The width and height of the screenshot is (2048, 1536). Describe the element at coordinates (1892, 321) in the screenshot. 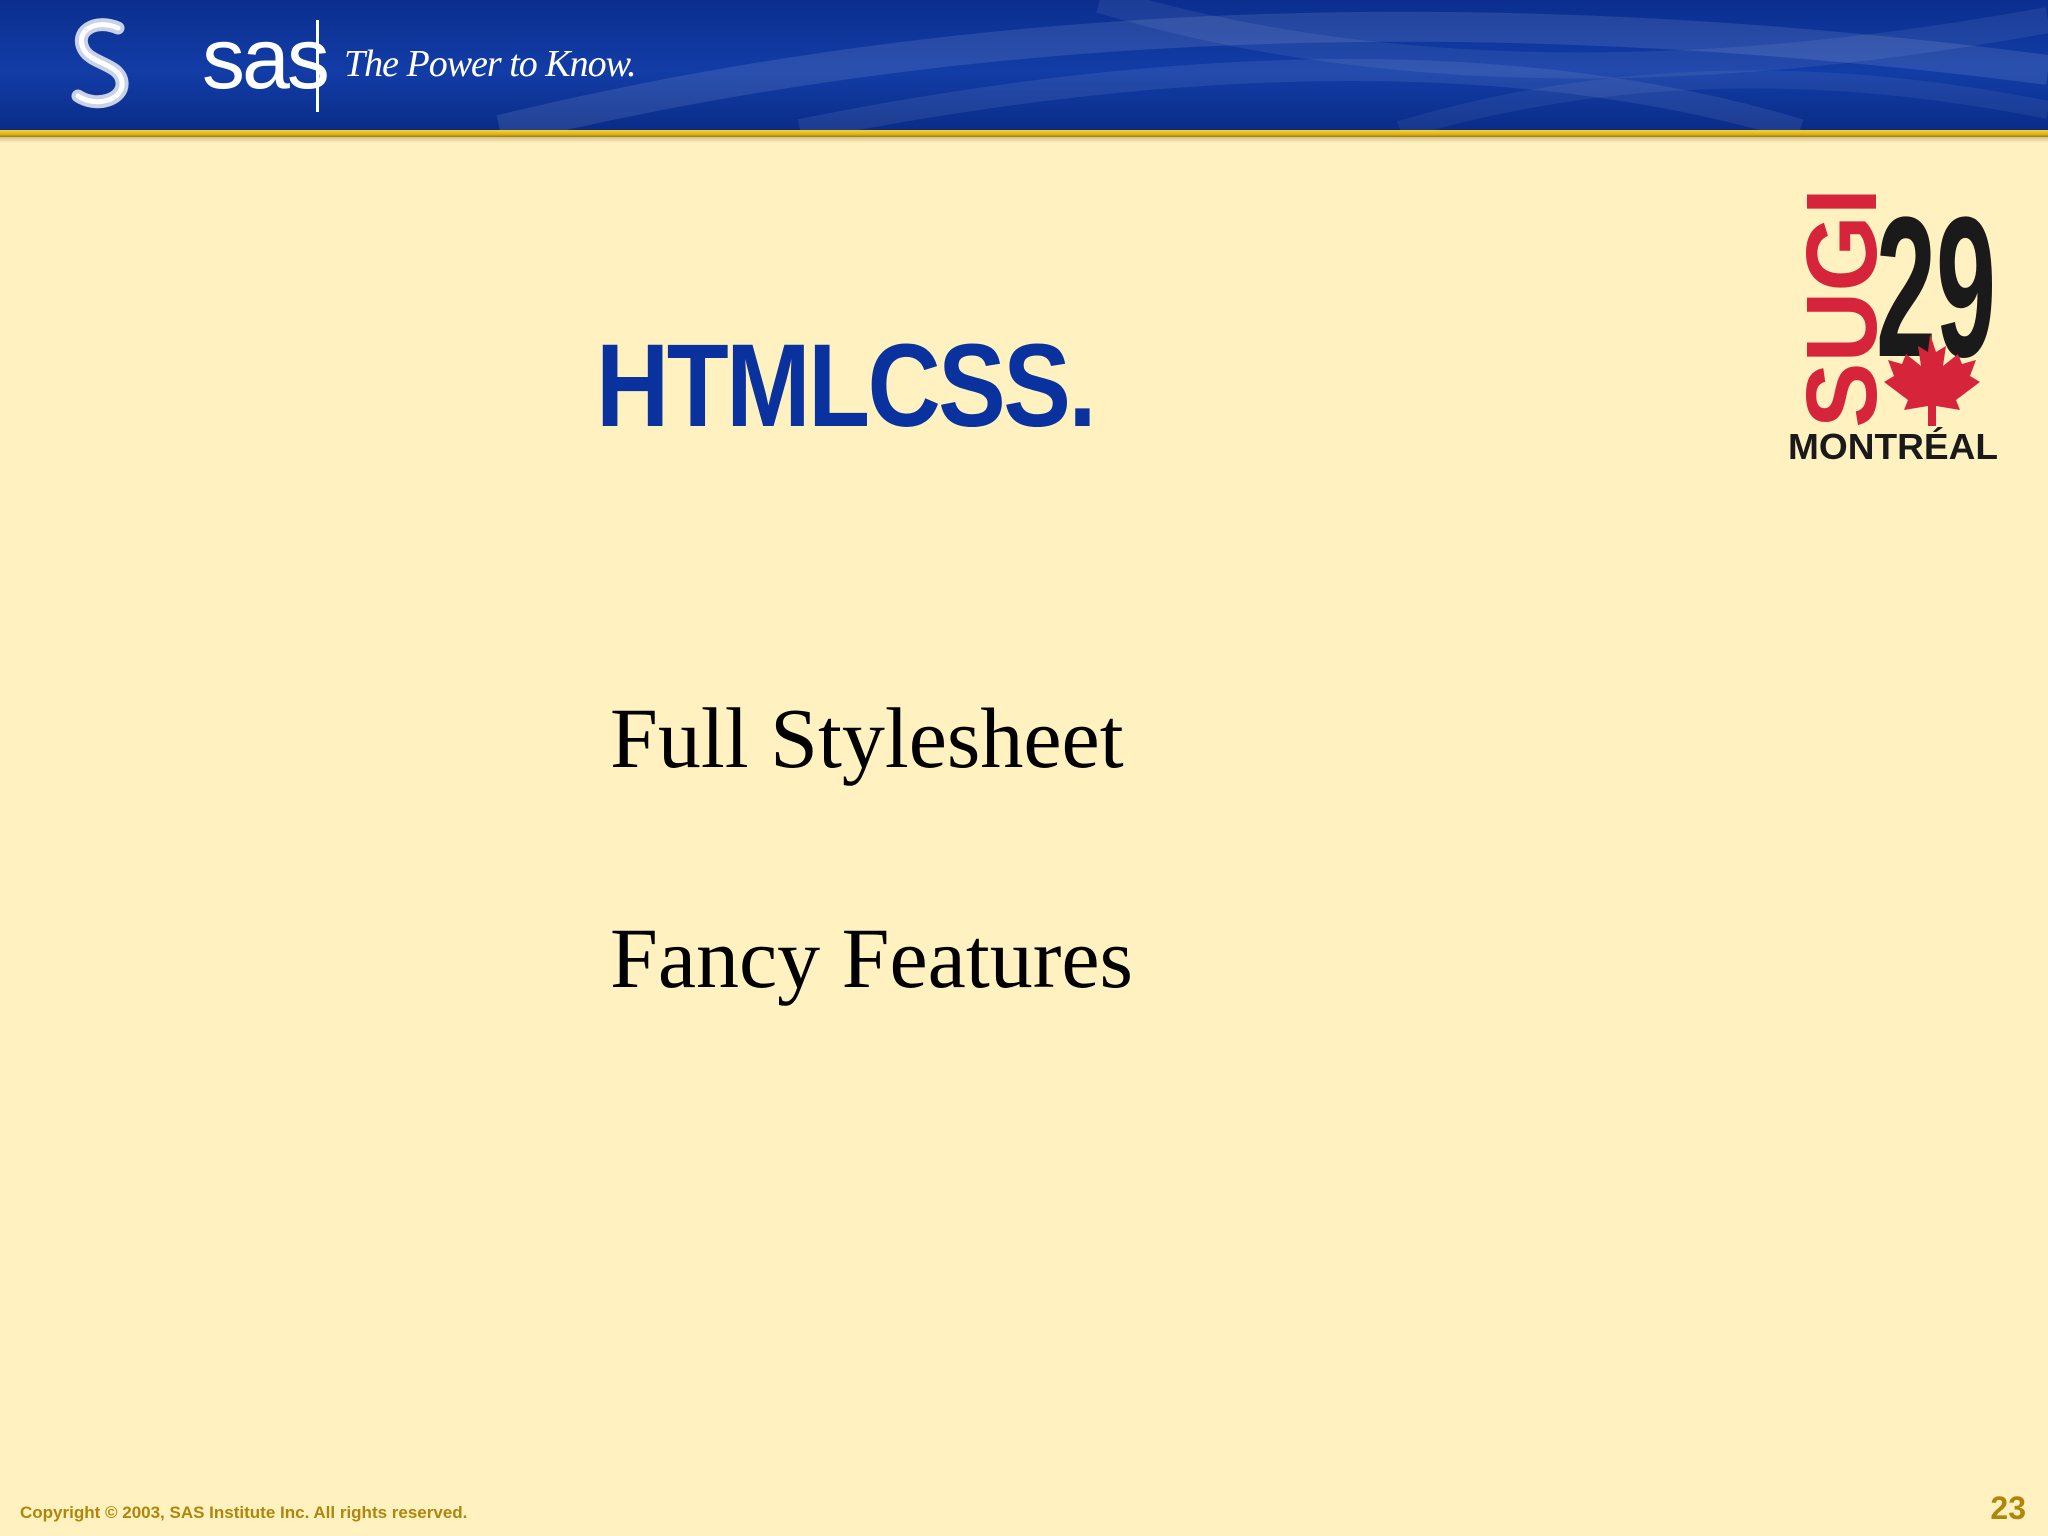

I see `sugi-29-montreal-logo: SUGI 29 MONTRÉAL` at that location.